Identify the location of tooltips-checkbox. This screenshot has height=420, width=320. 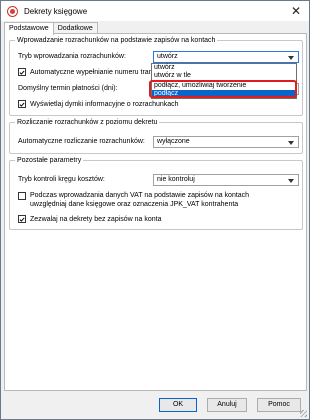
(22, 104).